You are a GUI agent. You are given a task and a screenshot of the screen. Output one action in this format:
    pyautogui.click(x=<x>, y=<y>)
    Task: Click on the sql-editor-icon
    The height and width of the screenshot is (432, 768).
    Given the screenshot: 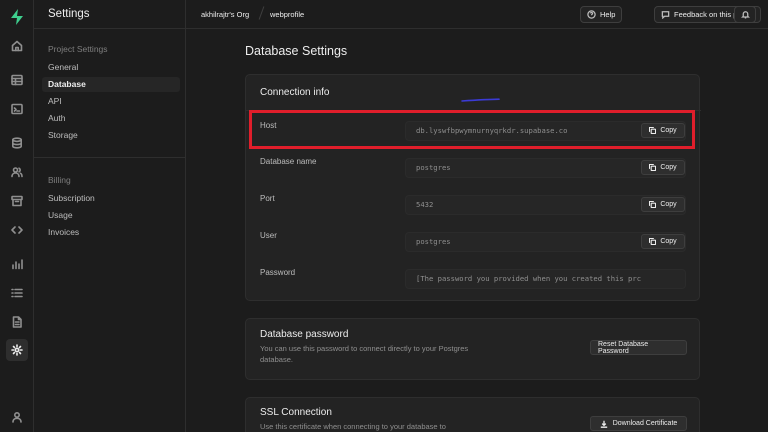 What is the action you would take?
    pyautogui.click(x=17, y=109)
    